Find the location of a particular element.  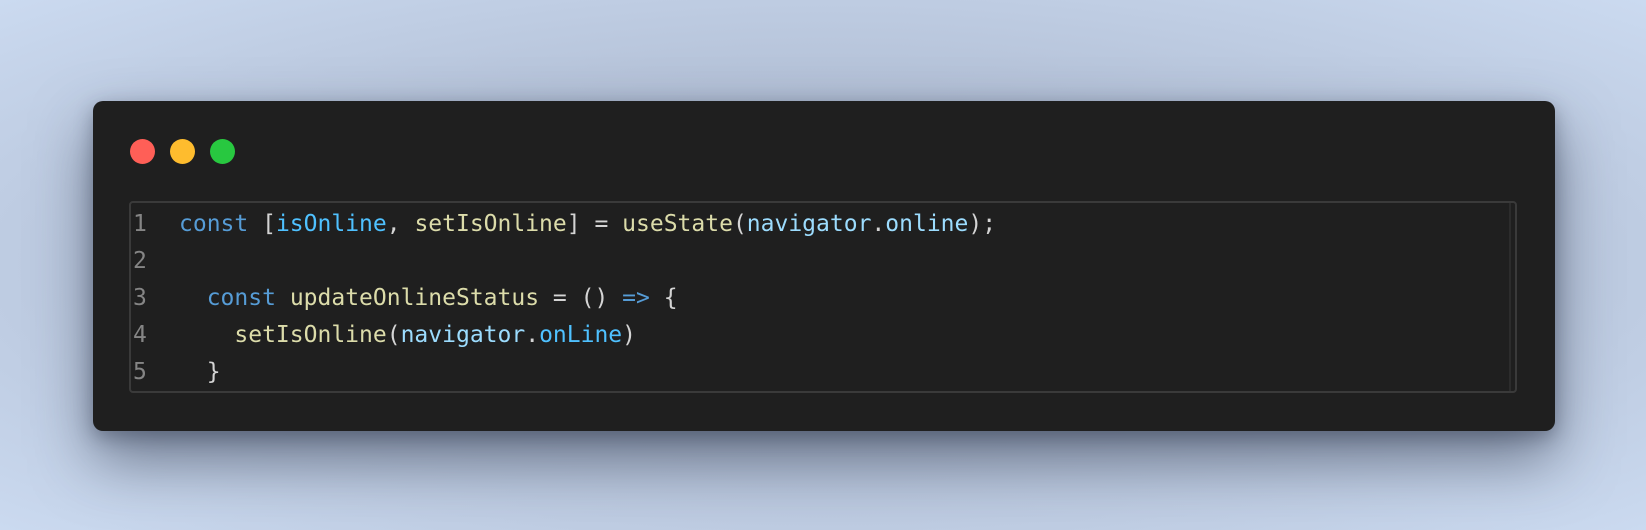

line-code: } is located at coordinates (200, 372).